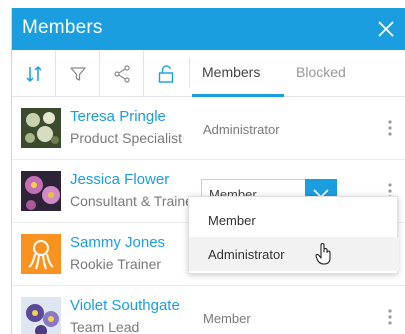 Image resolution: width=405 pixels, height=334 pixels. I want to click on member-title: Team Lead, so click(105, 326).